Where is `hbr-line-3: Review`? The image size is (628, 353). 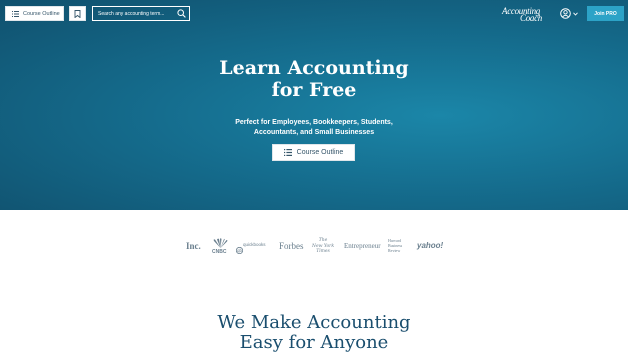 hbr-line-3: Review is located at coordinates (394, 250).